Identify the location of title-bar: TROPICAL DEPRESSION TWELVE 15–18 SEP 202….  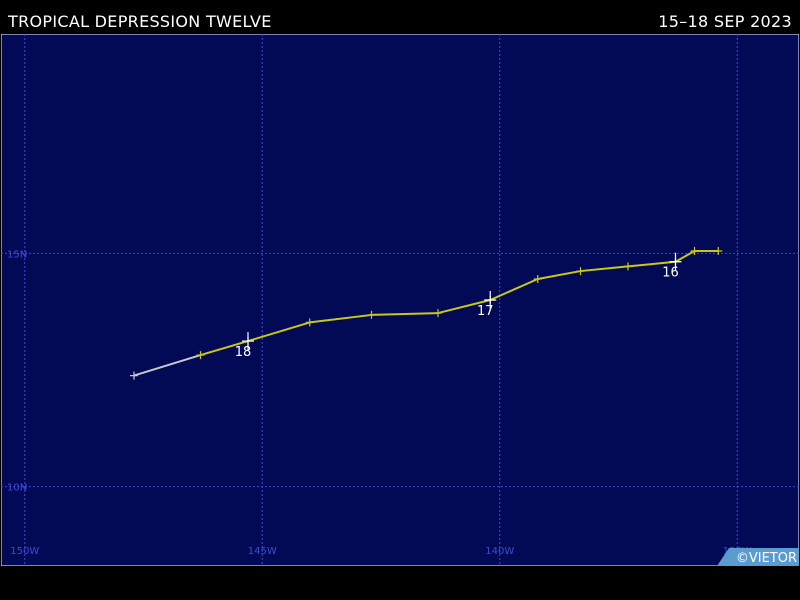
(400, 17).